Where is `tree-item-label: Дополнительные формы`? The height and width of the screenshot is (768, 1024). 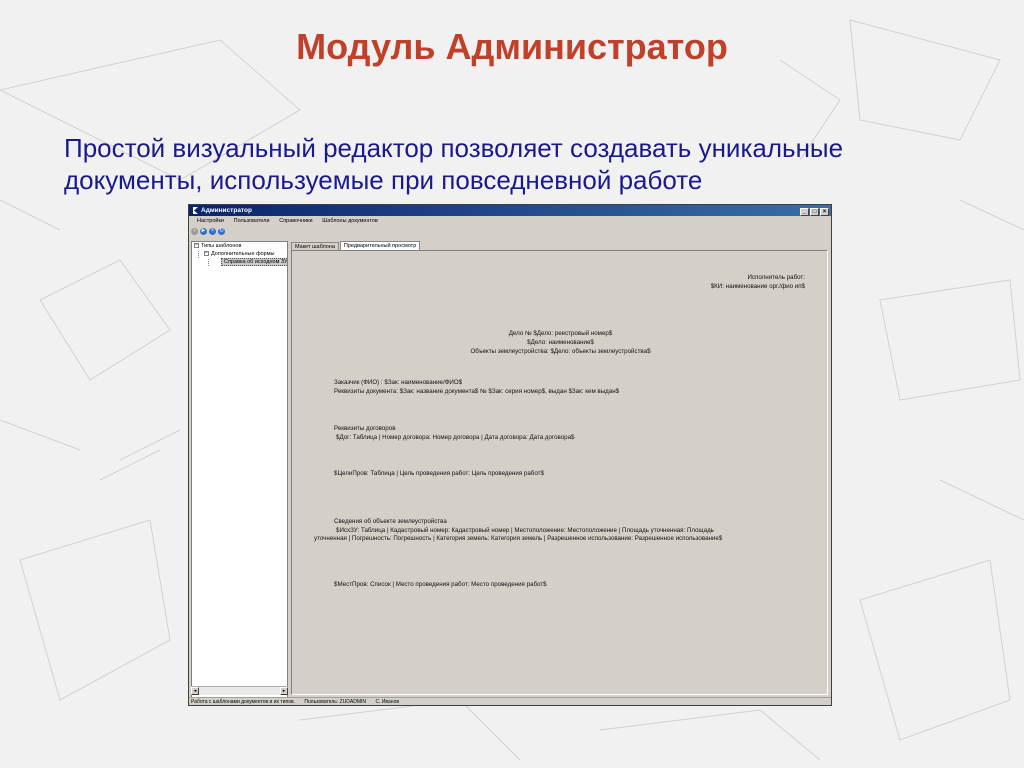 tree-item-label: Дополнительные формы is located at coordinates (243, 254).